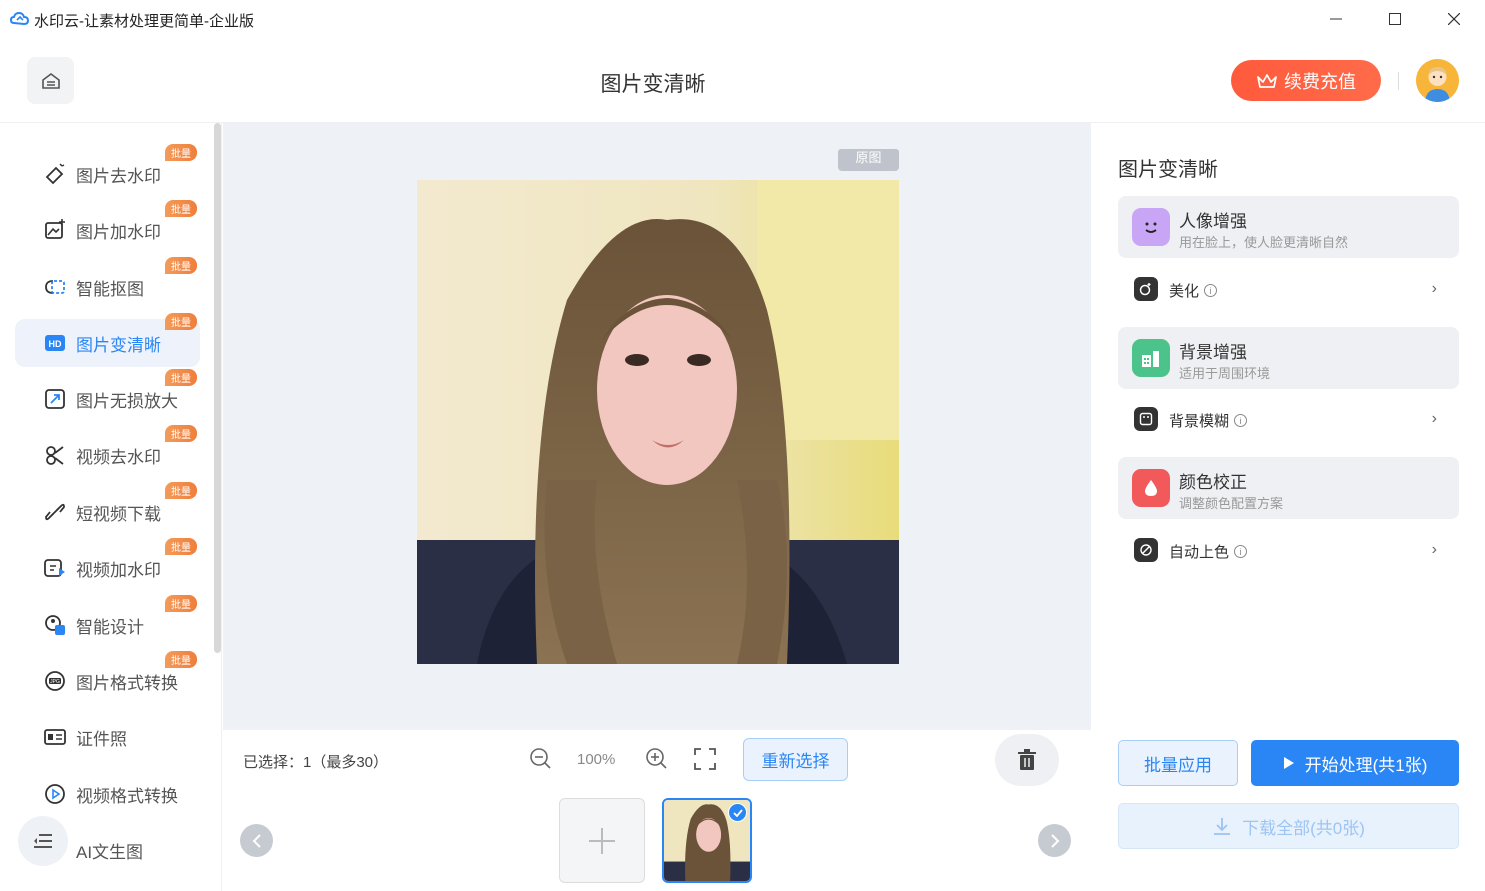  What do you see at coordinates (1288, 549) in the screenshot?
I see `option-auto-colorize: 自动上色 i ›` at bounding box center [1288, 549].